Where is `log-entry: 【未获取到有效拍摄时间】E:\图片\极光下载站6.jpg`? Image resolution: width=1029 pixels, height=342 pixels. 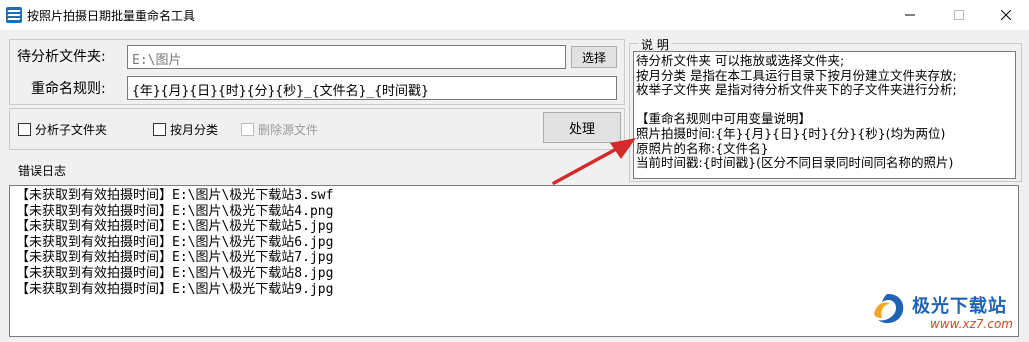
log-entry: 【未获取到有效拍摄时间】E:\图片\极光下载站6.jpg is located at coordinates (175, 242).